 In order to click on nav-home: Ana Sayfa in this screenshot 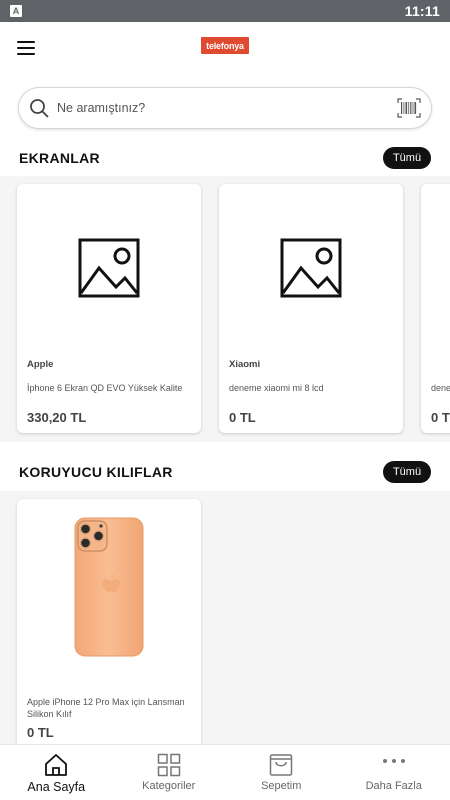, I will do `click(56, 772)`.